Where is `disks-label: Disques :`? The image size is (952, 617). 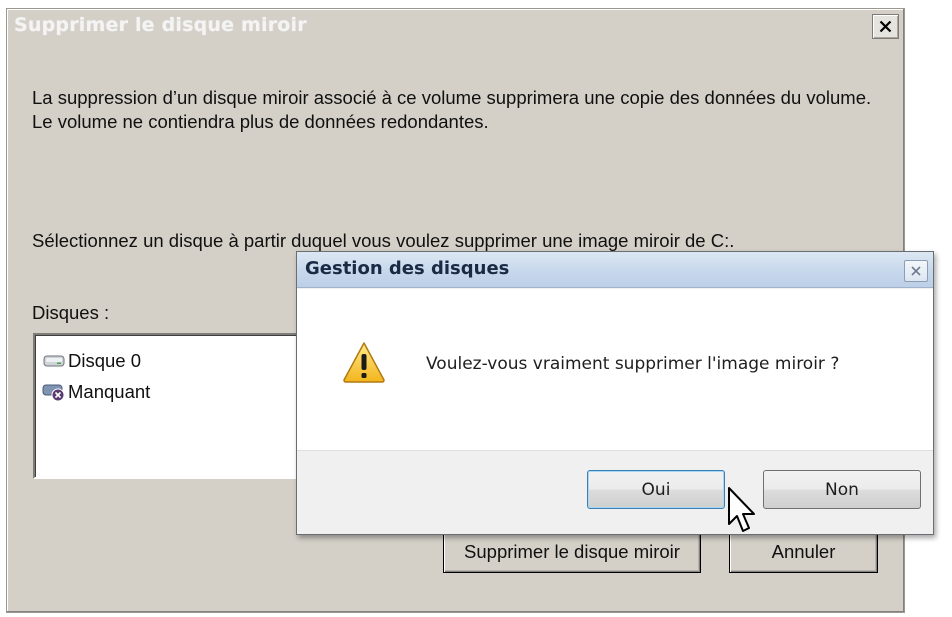
disks-label: Disques : is located at coordinates (71, 312).